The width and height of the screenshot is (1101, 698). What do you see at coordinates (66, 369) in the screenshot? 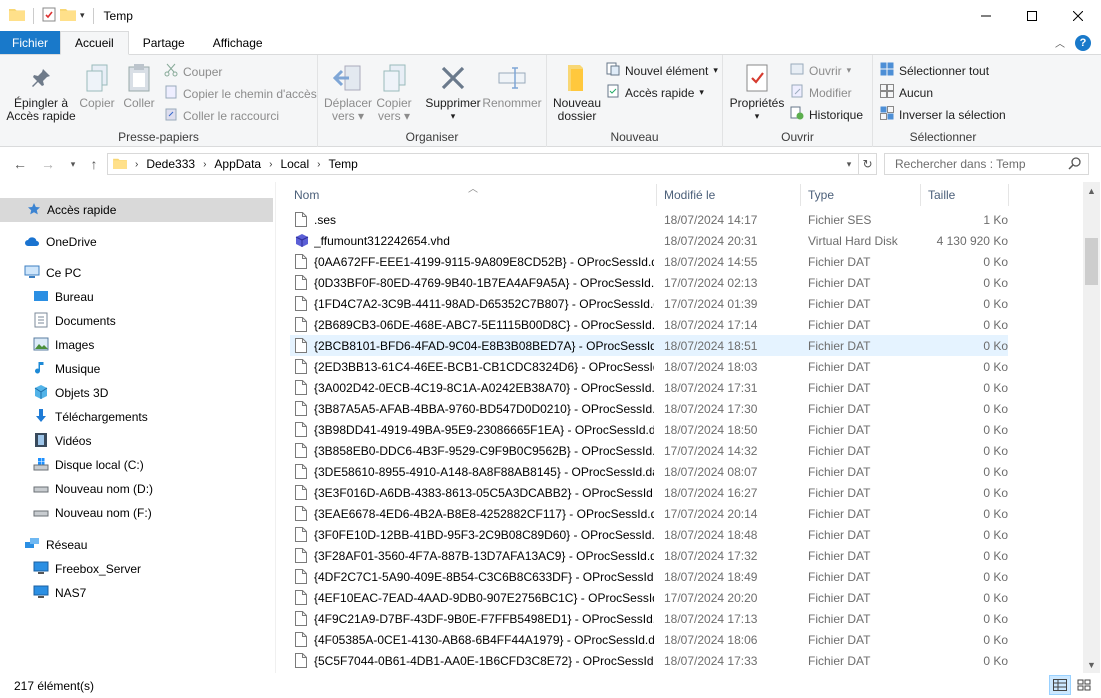
I see `nav-item-music: Musique` at bounding box center [66, 369].